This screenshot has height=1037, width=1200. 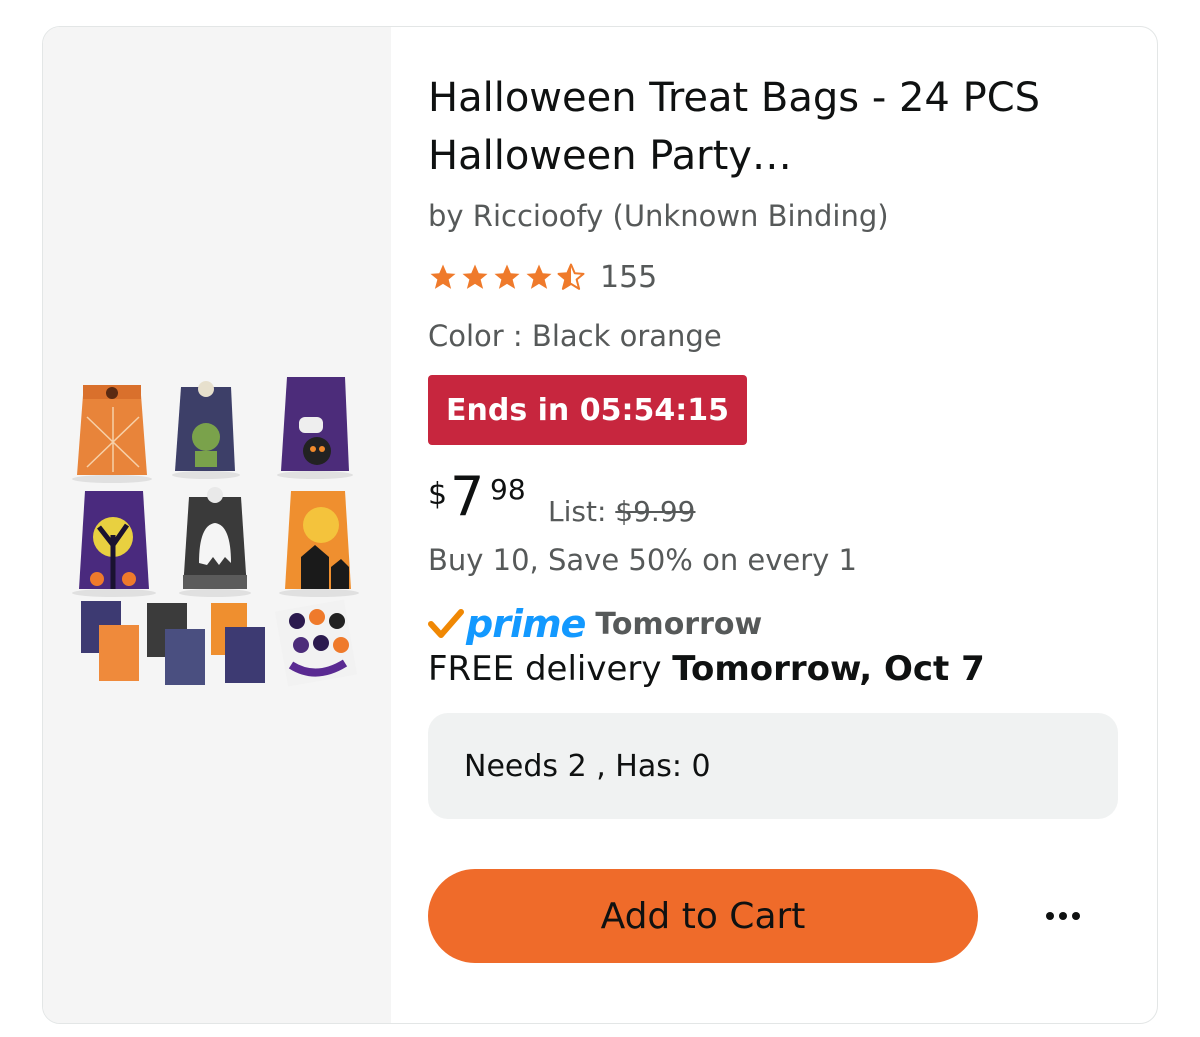 I want to click on product-thumbnail, so click(x=219, y=527).